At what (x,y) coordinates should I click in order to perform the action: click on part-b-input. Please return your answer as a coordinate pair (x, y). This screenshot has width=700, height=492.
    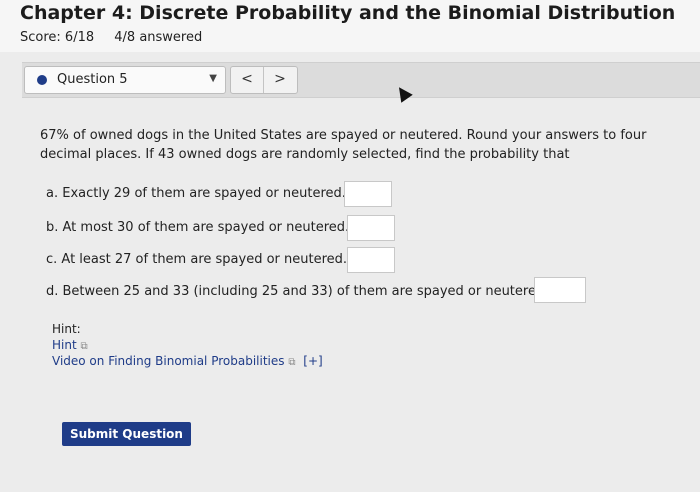
    Looking at the image, I should click on (371, 228).